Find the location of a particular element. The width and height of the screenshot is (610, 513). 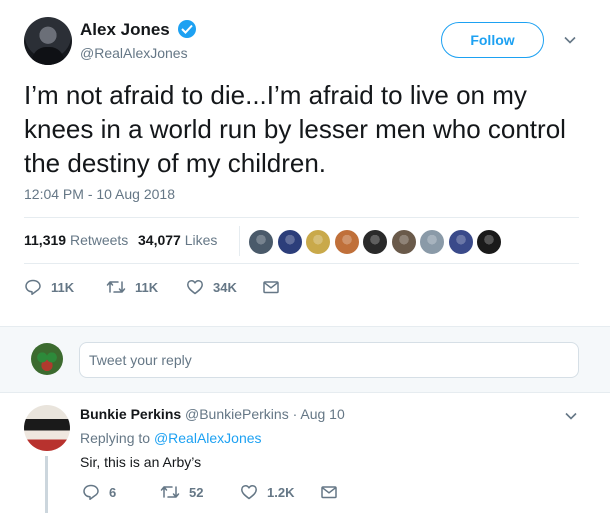

retweet-button: 52 is located at coordinates (181, 492).